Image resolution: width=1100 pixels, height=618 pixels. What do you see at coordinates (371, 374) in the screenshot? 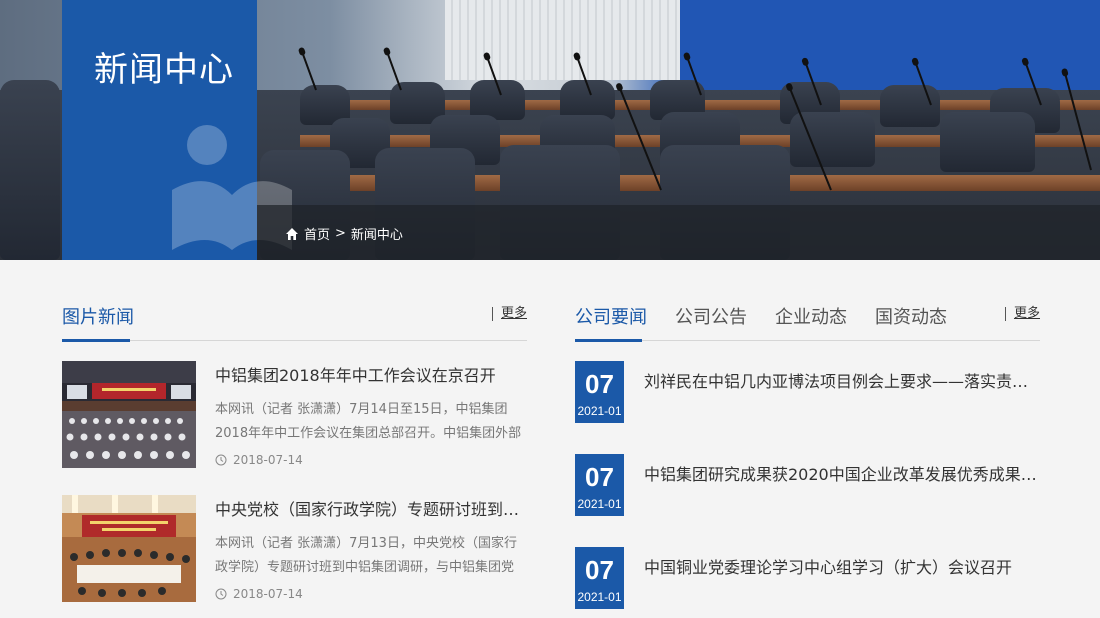
I see `news-title: 中铝集团2018年年中工作会议在京召开` at bounding box center [371, 374].